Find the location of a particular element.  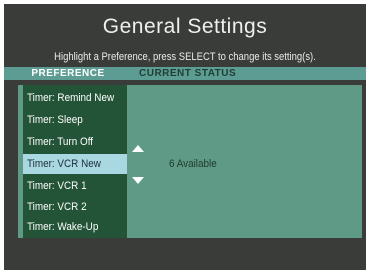

triangle-up-icon is located at coordinates (138, 148).